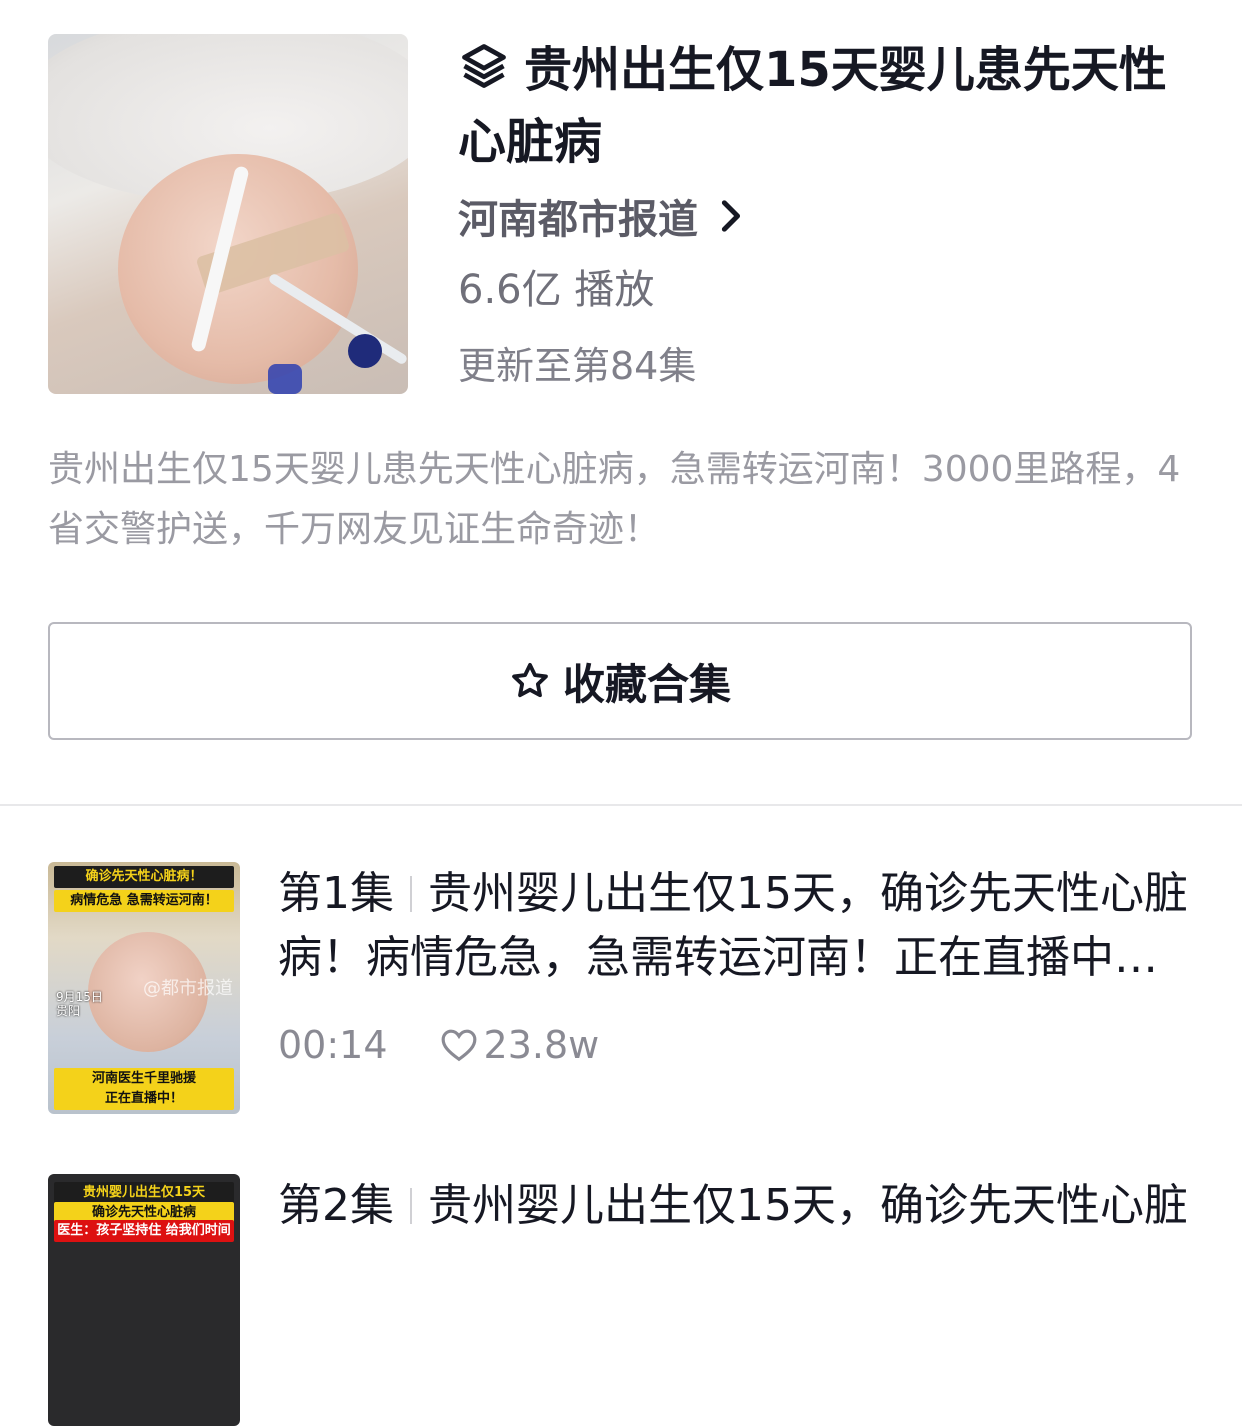  I want to click on episode-likes: 23.8w, so click(520, 1045).